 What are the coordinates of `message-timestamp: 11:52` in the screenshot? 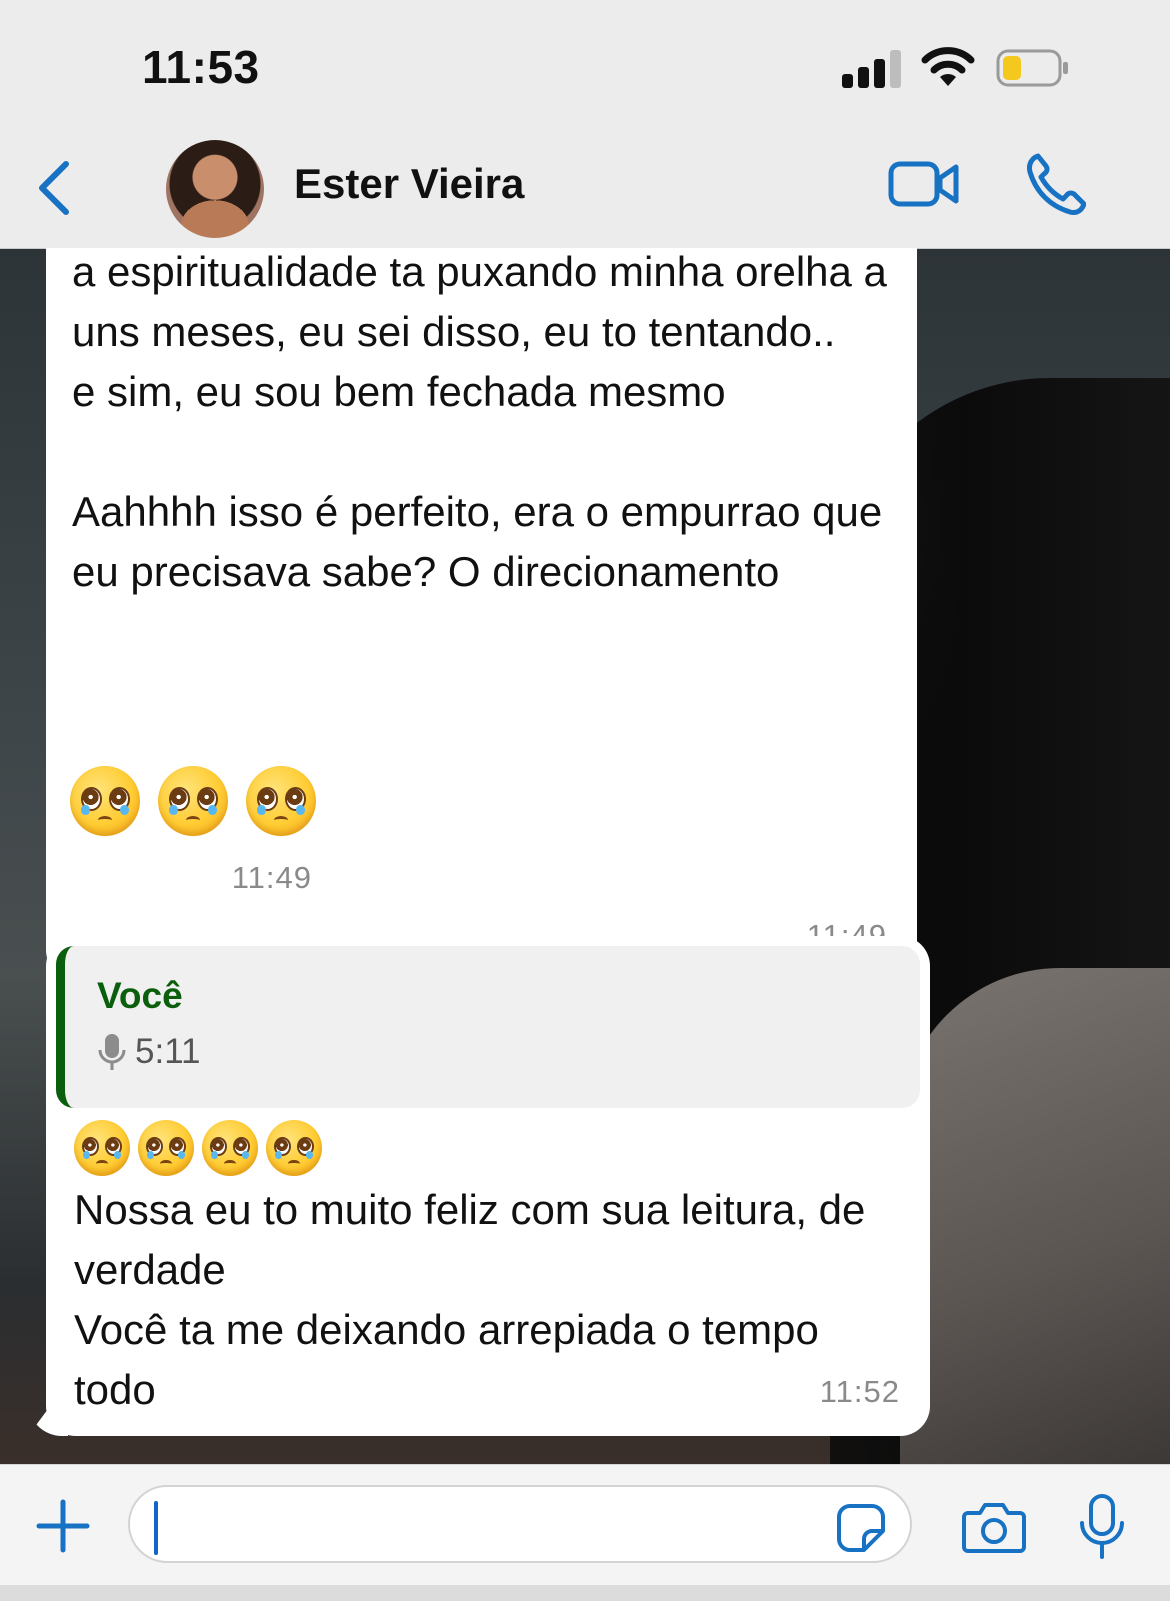 It's located at (859, 1391).